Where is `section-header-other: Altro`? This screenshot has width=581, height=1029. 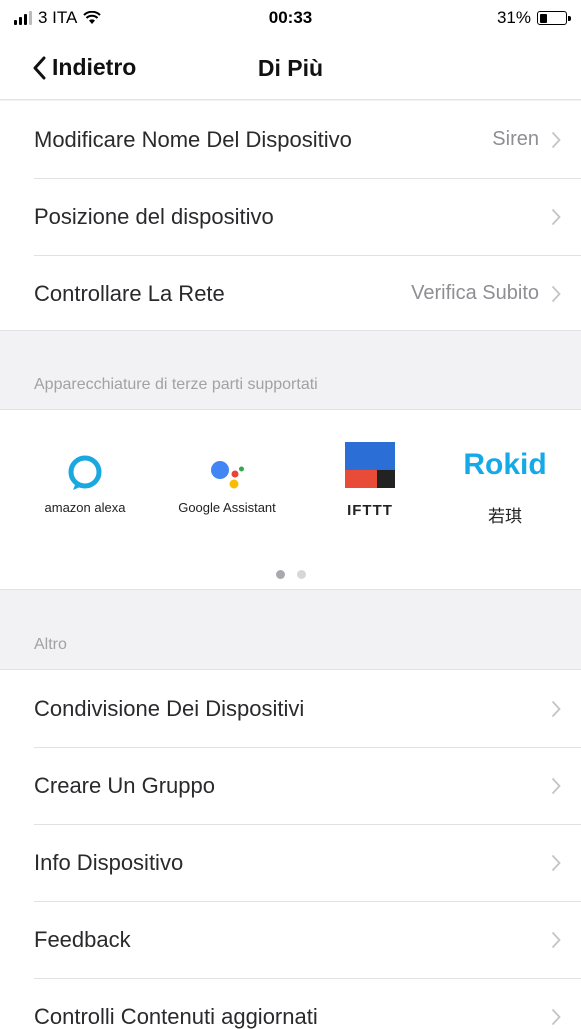
section-header-other: Altro is located at coordinates (290, 630).